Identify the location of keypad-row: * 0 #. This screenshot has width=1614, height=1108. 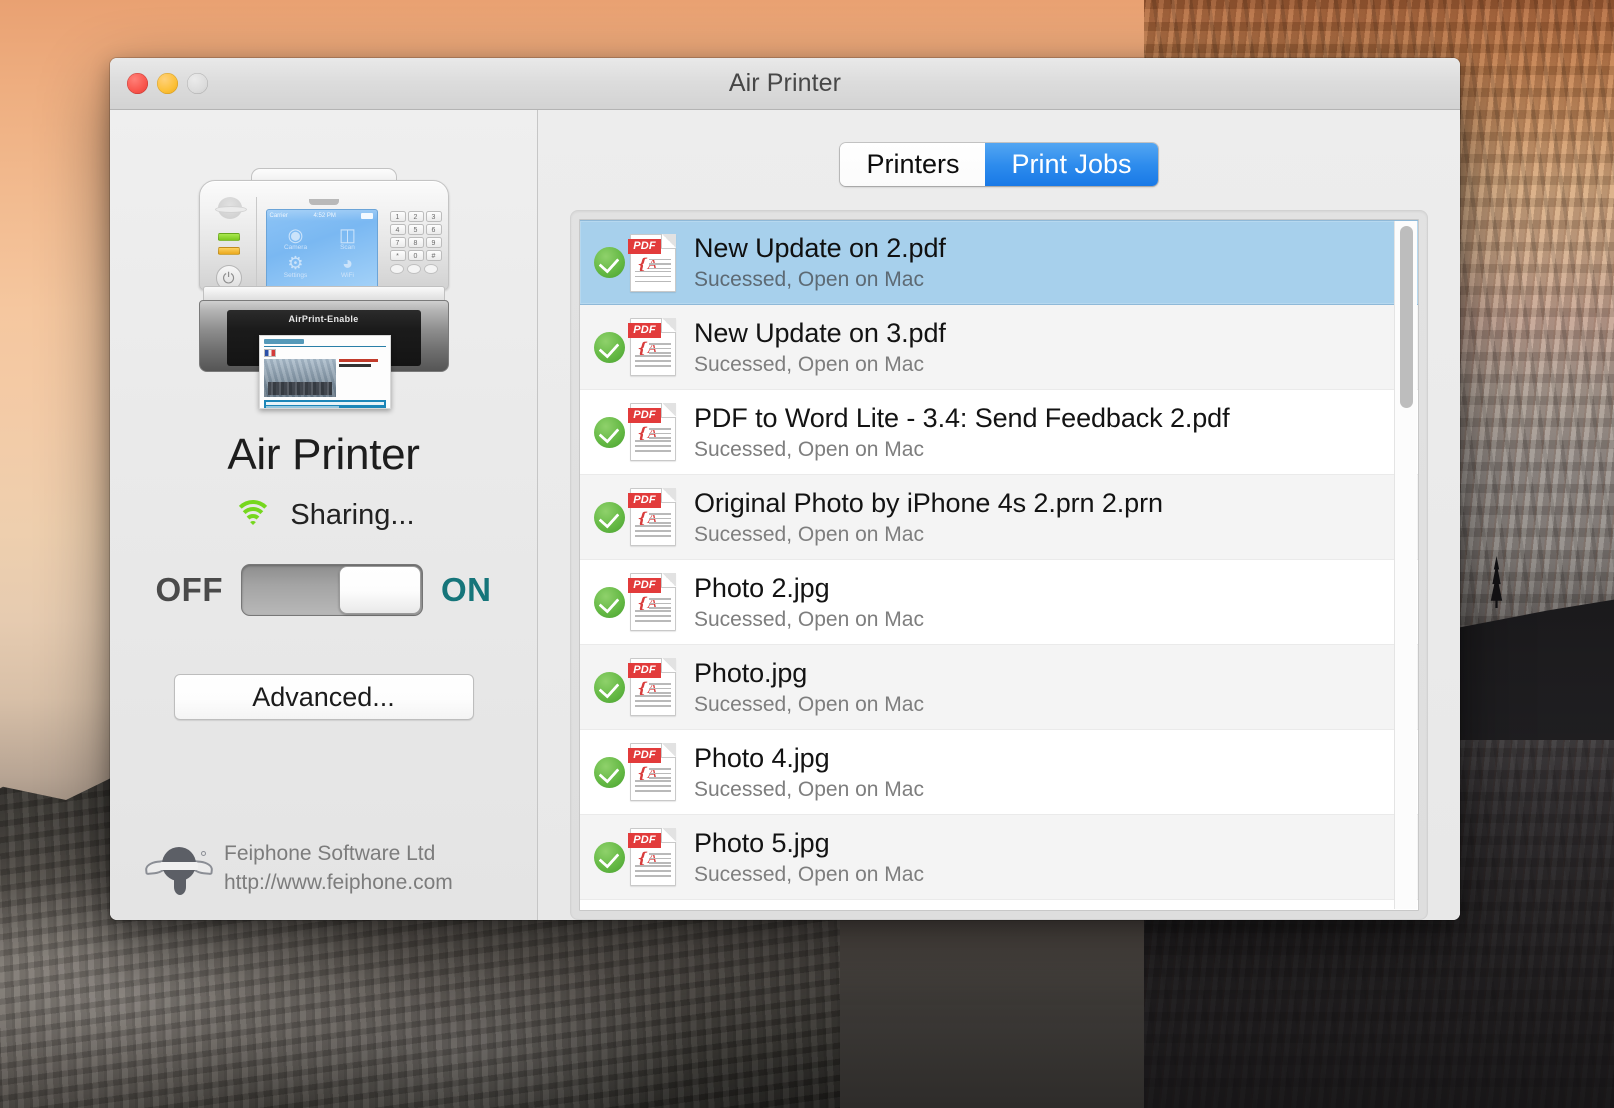
(415, 255).